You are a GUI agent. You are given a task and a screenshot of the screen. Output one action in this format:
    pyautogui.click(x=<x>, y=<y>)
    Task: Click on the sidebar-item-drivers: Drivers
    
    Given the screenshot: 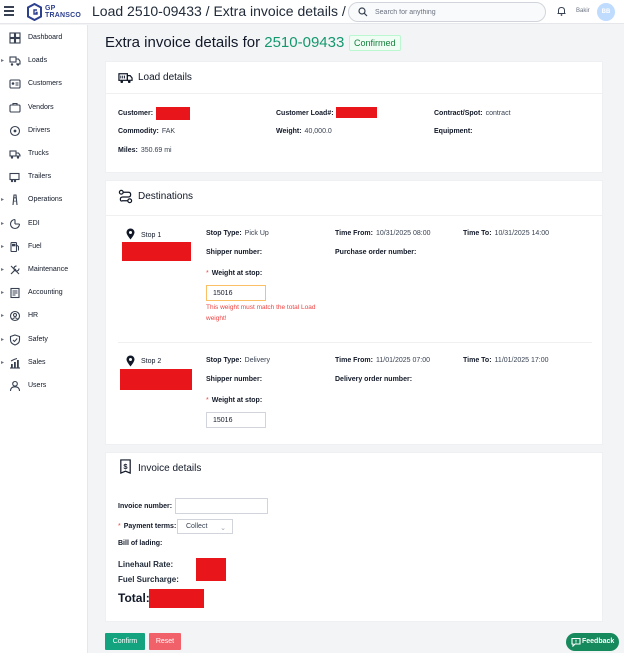 What is the action you would take?
    pyautogui.click(x=44, y=131)
    